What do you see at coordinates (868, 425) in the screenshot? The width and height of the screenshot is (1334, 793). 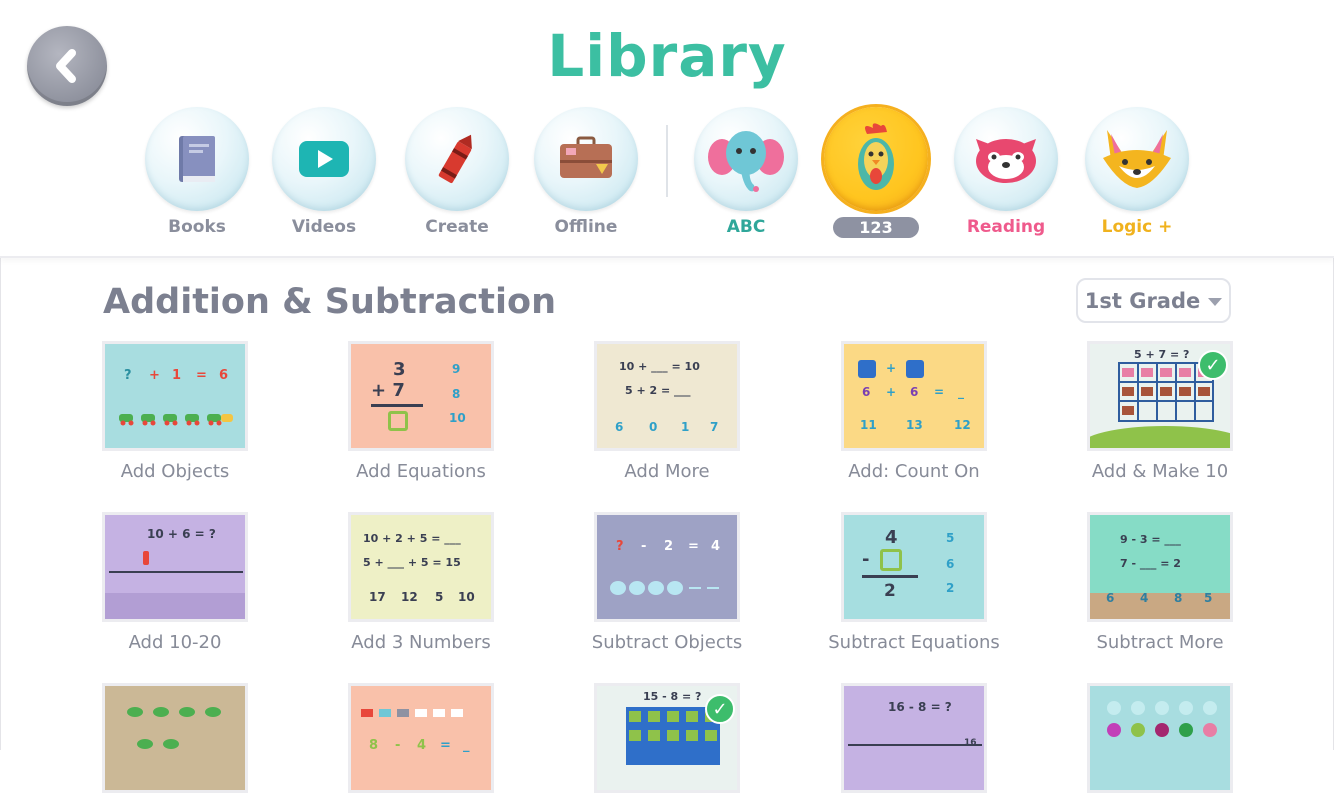 I see `thumb-text: 11` at bounding box center [868, 425].